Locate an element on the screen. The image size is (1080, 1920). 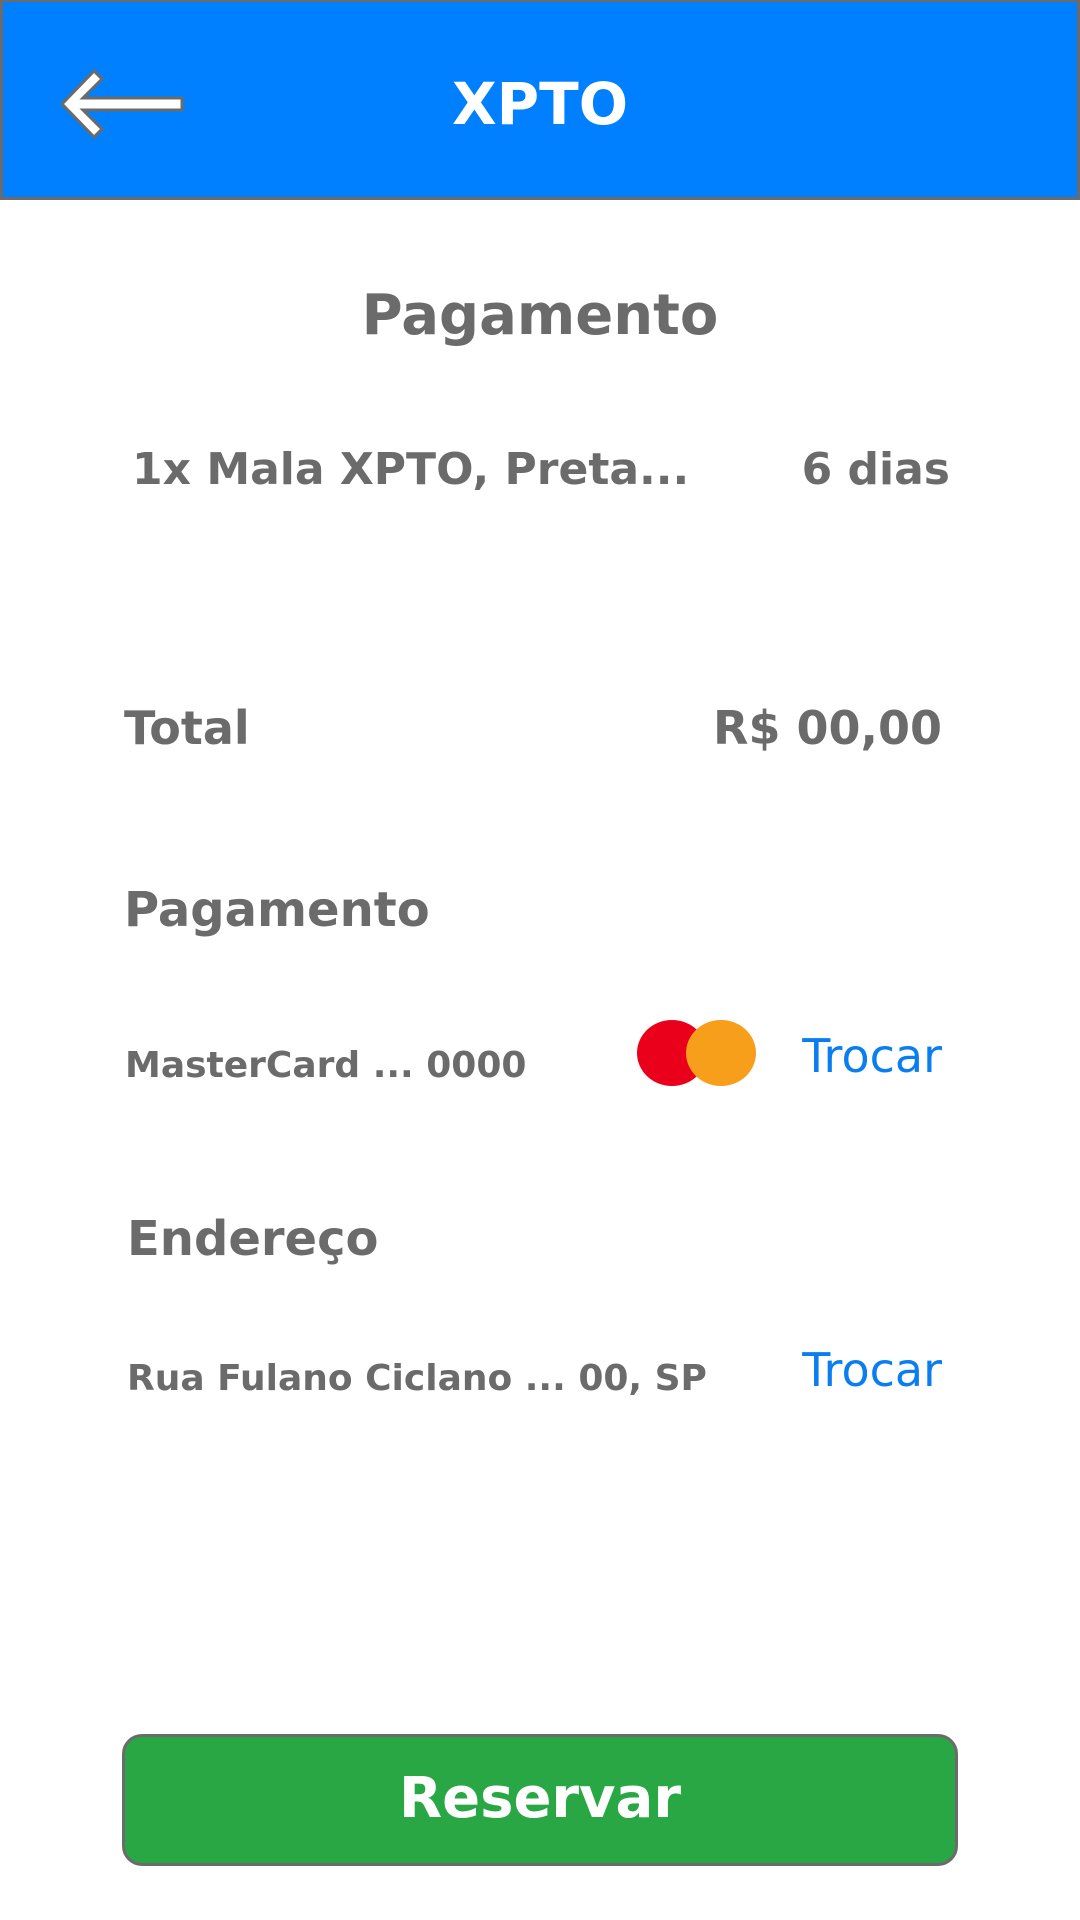
reserve-button: Reservar is located at coordinates (540, 1800).